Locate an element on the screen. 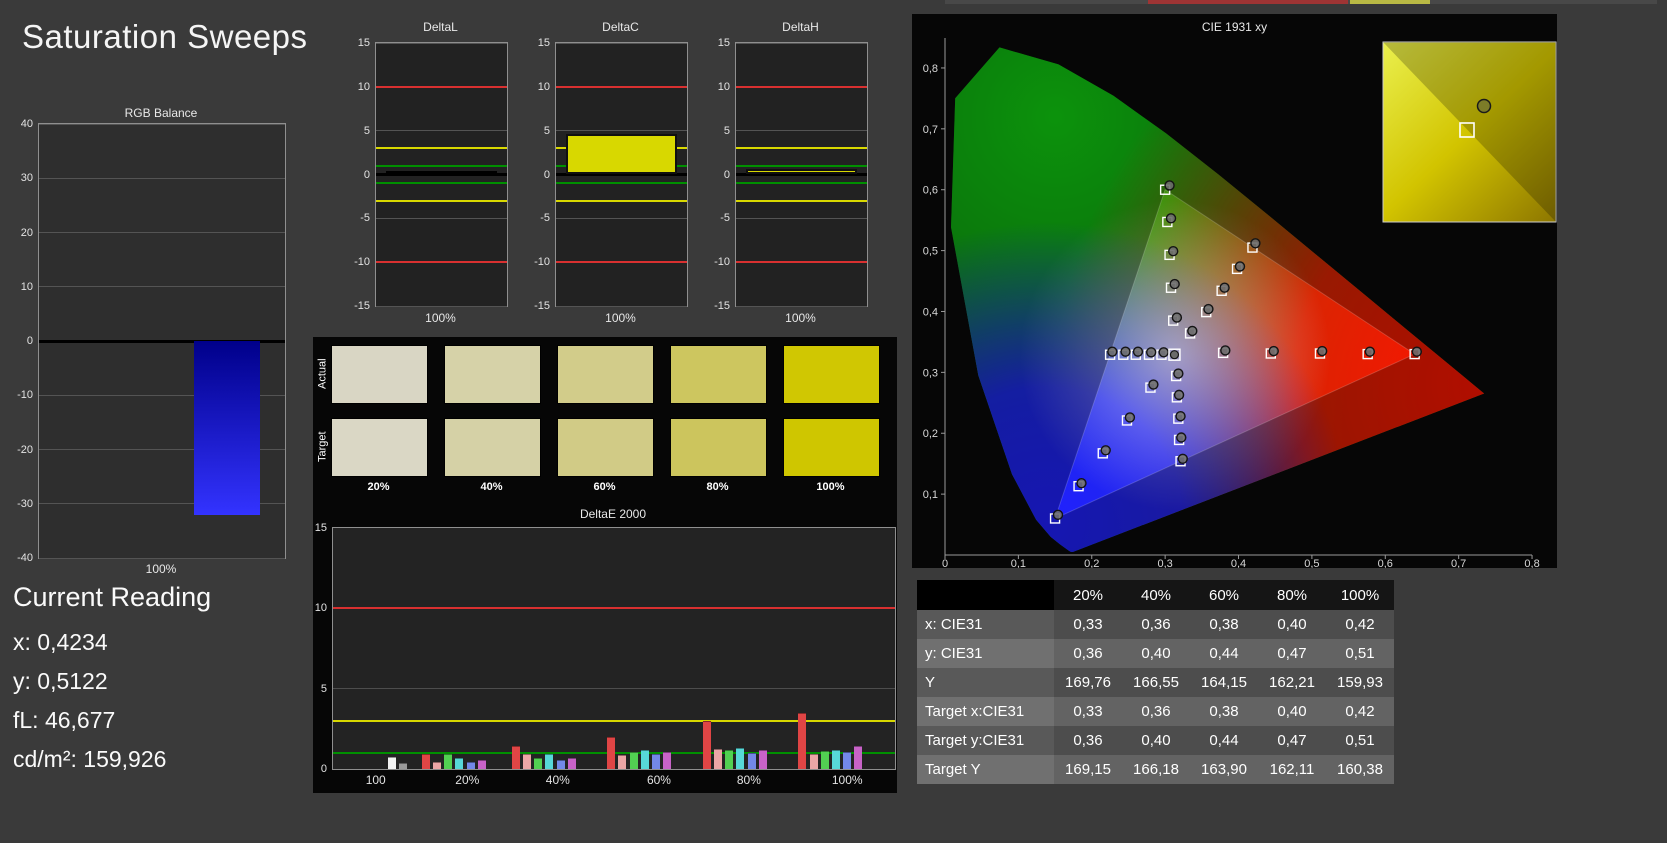 This screenshot has height=843, width=1667. swatch-label: 60% is located at coordinates (604, 487).